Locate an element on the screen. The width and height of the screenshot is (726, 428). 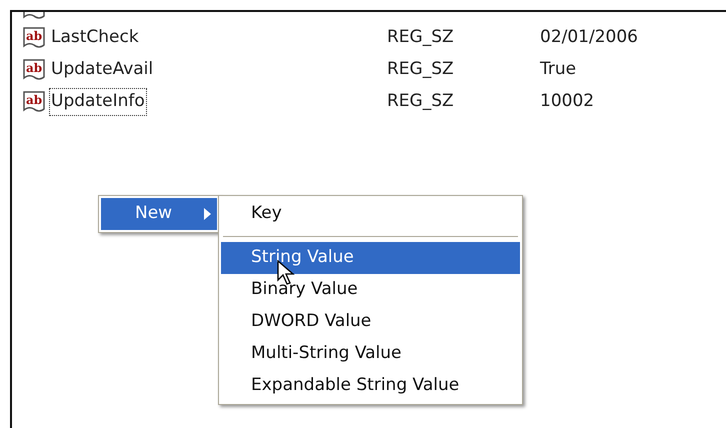
menu-item: DWORD Value is located at coordinates (370, 322).